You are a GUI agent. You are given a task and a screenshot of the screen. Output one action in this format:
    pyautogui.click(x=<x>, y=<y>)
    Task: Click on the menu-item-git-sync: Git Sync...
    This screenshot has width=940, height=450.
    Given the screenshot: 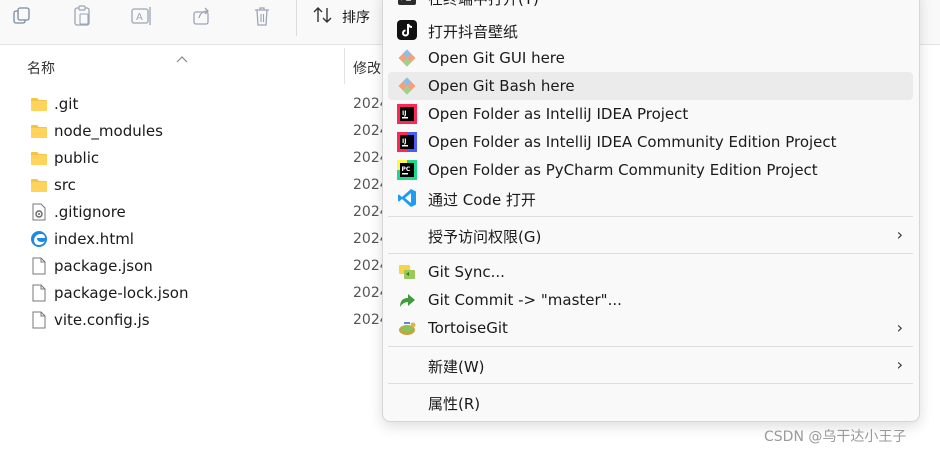 What is the action you would take?
    pyautogui.click(x=650, y=272)
    